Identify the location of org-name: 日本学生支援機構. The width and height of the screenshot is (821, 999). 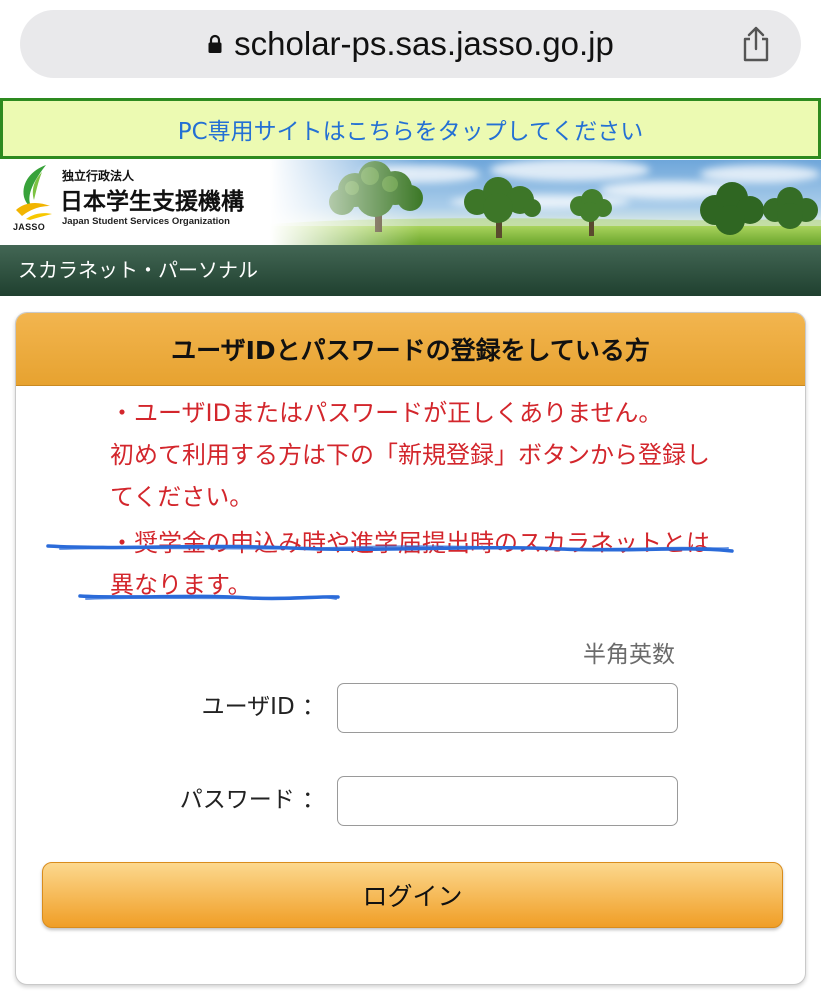
(152, 202).